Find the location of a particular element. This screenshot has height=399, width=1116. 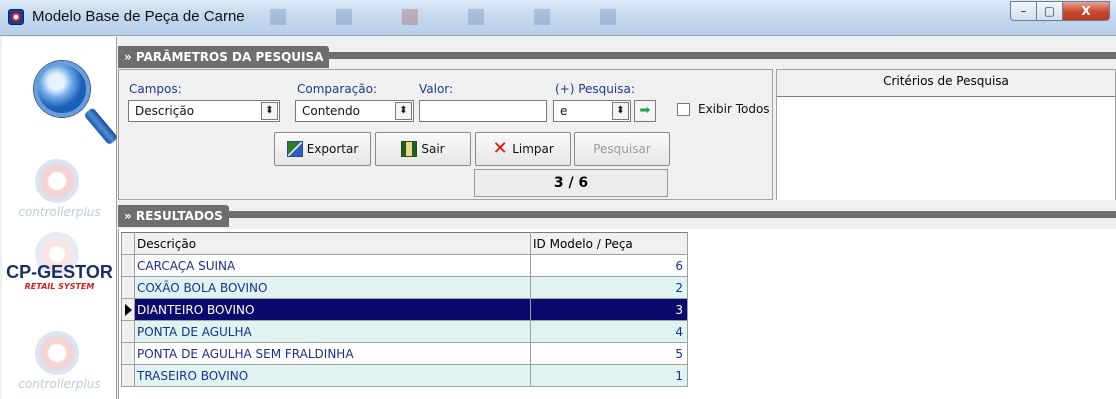

table-row: COXÃO BOLA BOVINO 2 is located at coordinates (404, 287).